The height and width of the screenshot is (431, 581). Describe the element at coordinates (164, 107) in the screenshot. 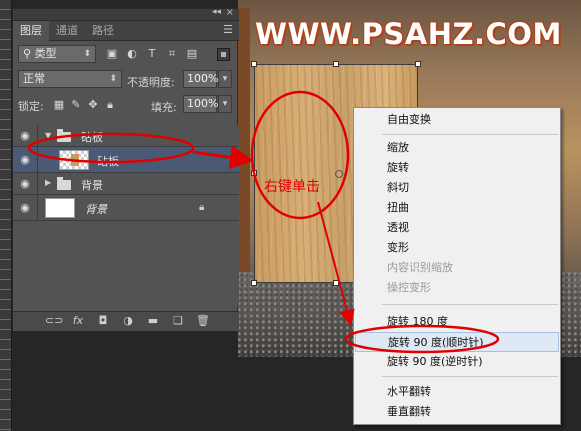

I see `fill-label: 填充:` at that location.